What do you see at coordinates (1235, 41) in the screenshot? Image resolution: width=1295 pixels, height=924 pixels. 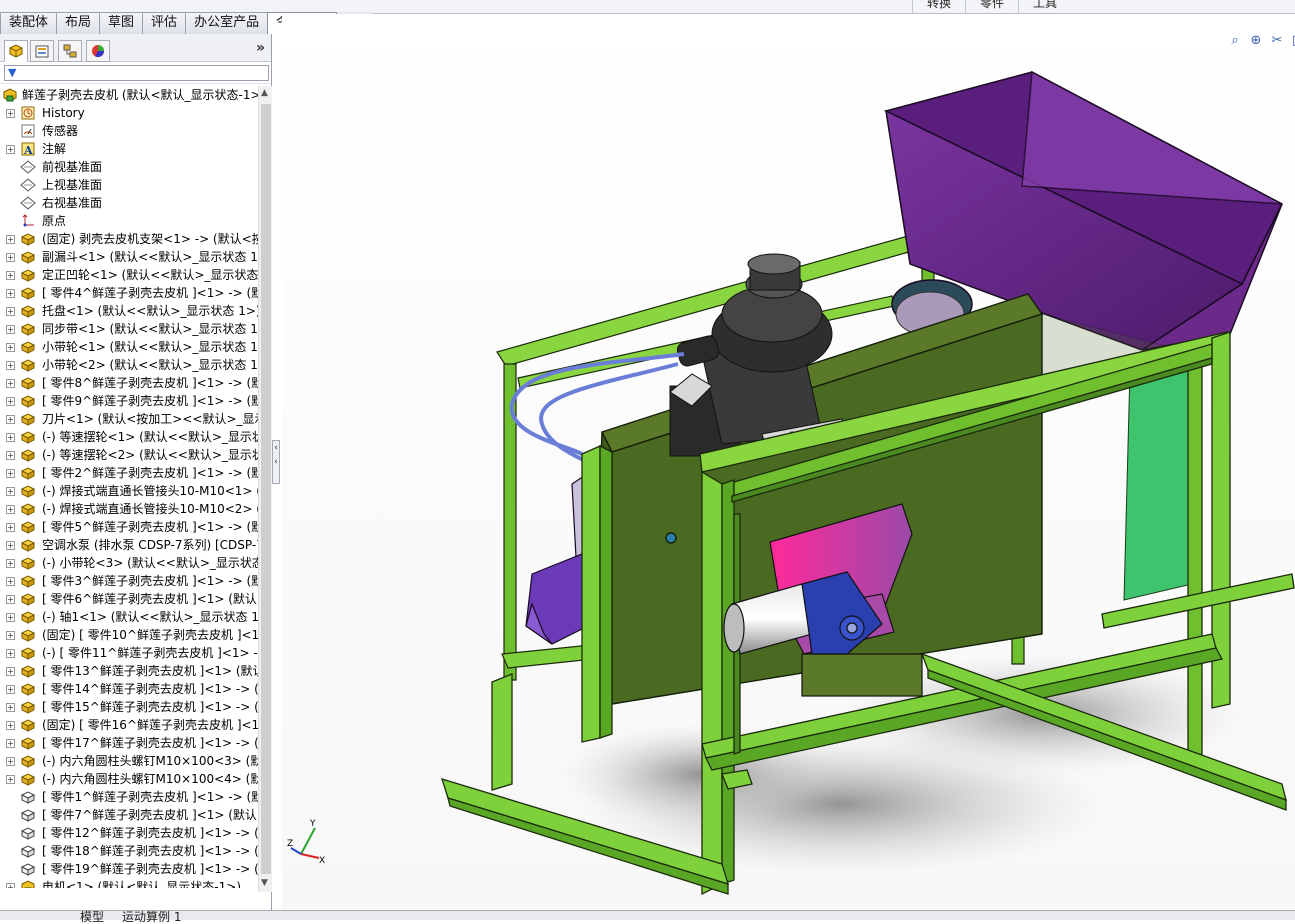 I see `zoom-fit-icon: ⌕` at bounding box center [1235, 41].